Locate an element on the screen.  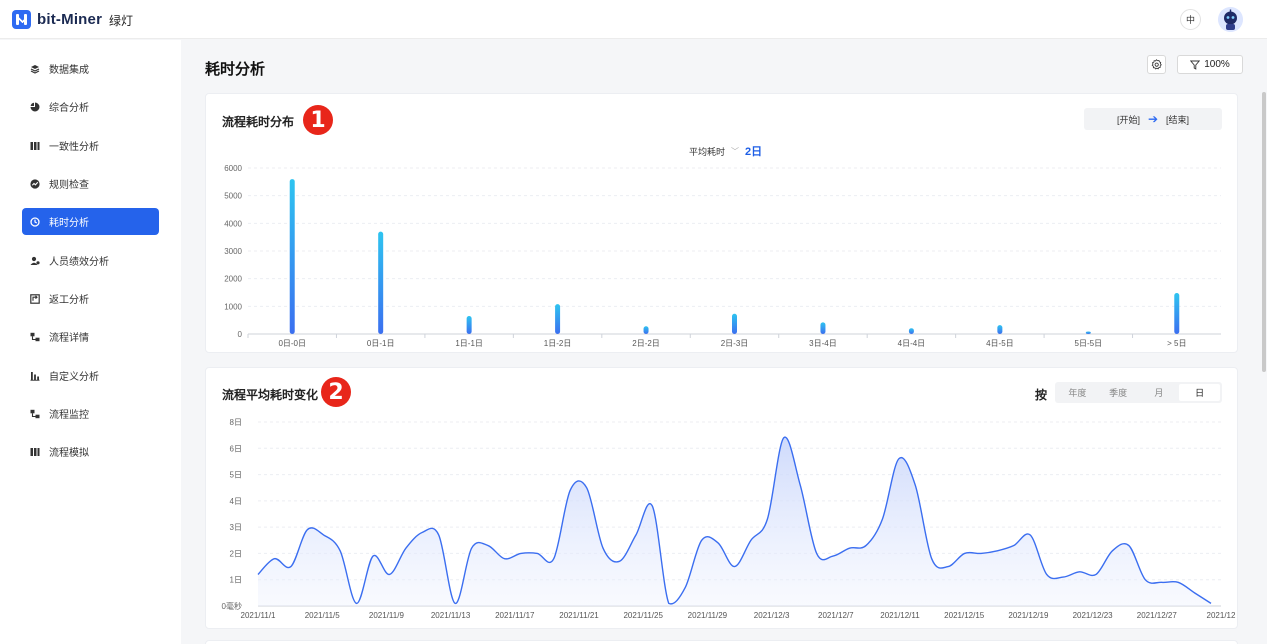
y-tick-label: 2000 is located at coordinates (233, 279).